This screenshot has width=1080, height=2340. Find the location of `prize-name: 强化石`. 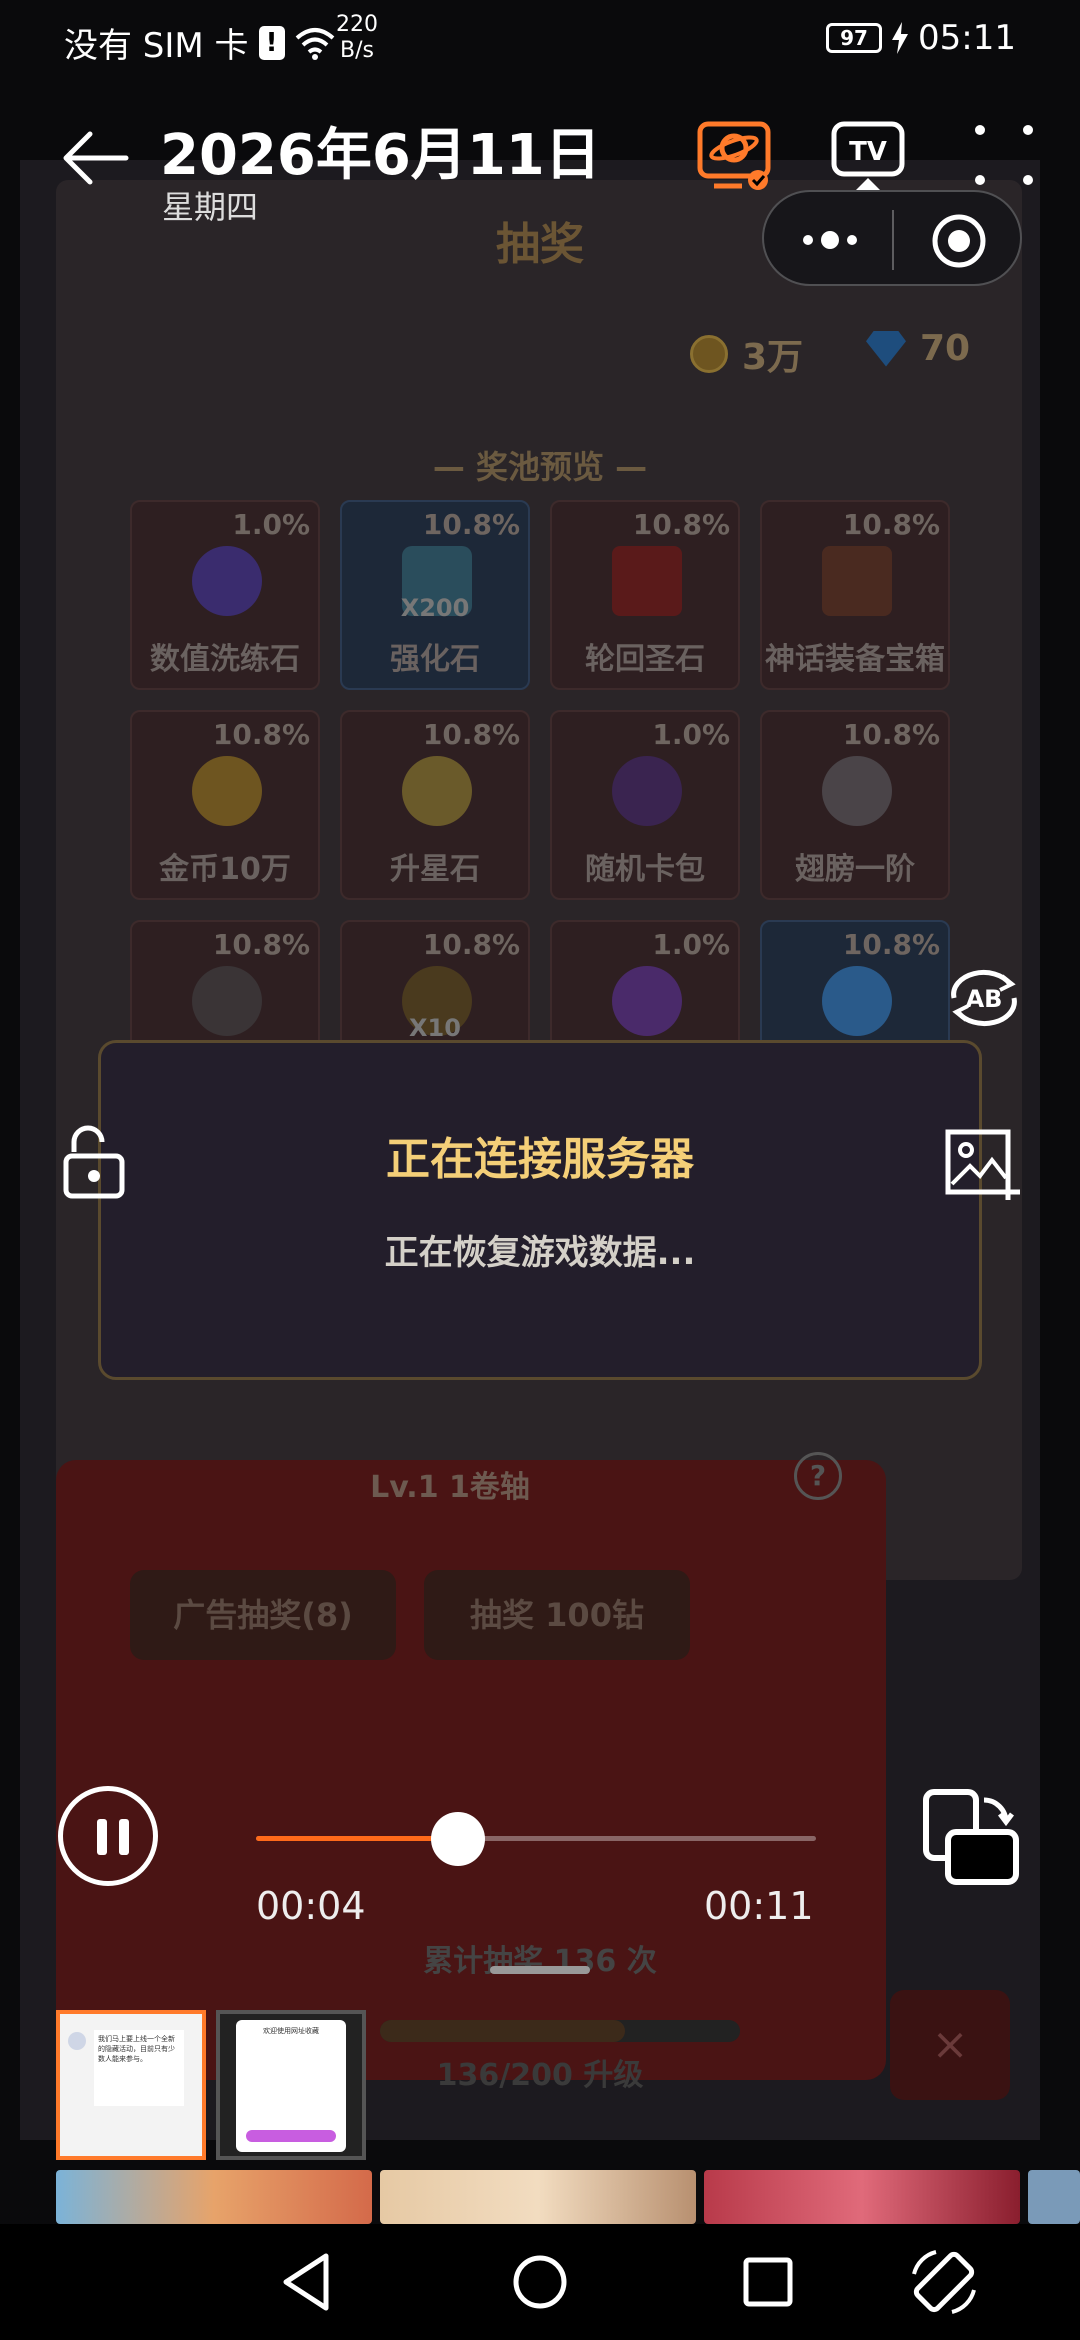

prize-name: 强化石 is located at coordinates (435, 659).